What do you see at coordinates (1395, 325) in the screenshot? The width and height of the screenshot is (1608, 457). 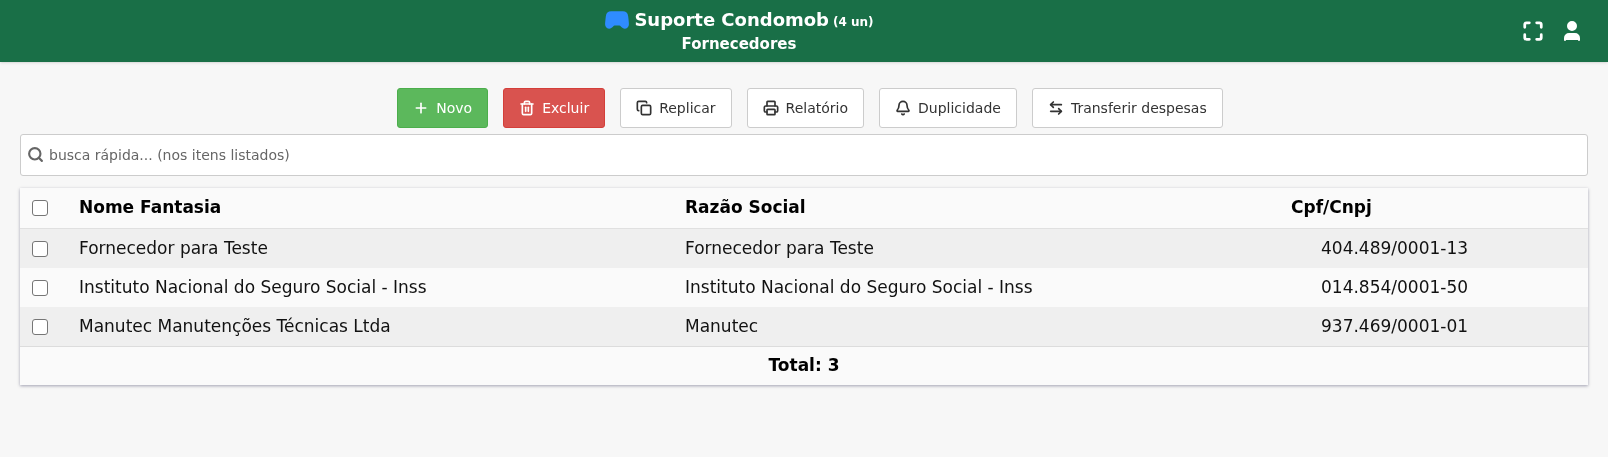 I see `table-cell: 937.469/0001-01` at bounding box center [1395, 325].